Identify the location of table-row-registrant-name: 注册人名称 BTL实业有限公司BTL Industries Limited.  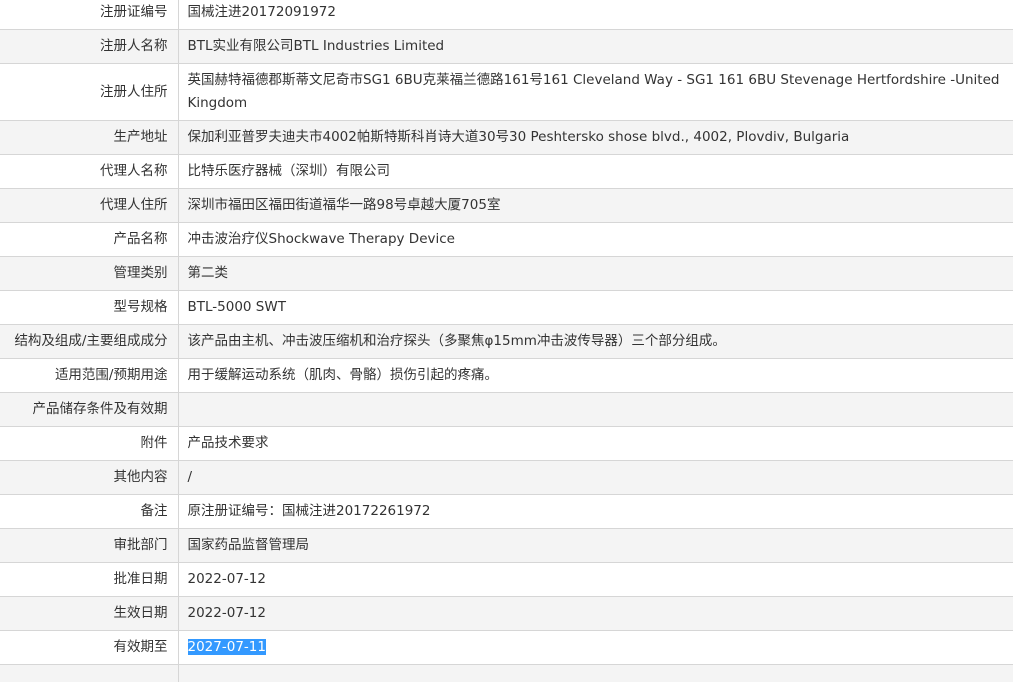
(506, 46).